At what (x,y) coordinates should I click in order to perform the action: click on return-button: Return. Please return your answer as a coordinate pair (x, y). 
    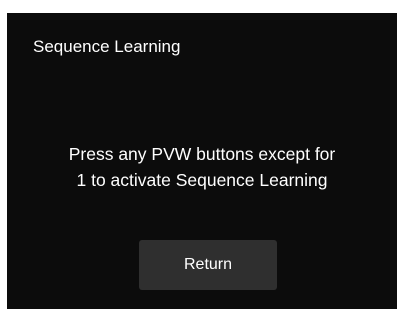
    Looking at the image, I should click on (208, 265).